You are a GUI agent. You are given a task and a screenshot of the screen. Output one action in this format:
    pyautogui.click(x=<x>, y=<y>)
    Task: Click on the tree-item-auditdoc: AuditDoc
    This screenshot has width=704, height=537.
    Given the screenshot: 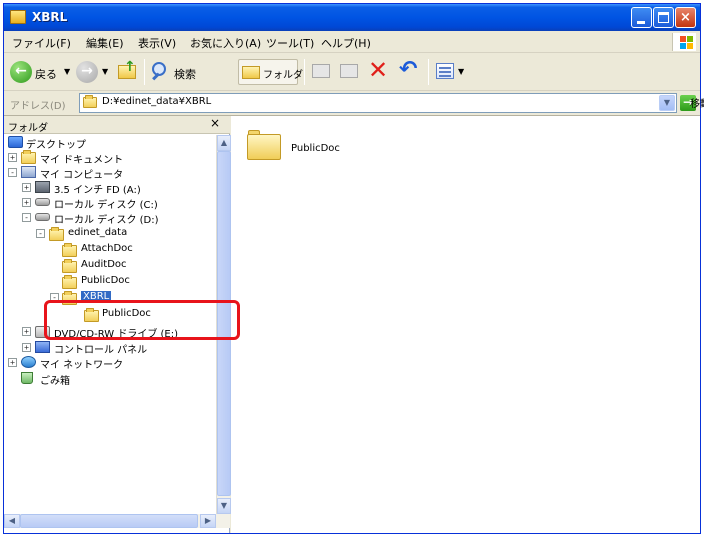 What is the action you would take?
    pyautogui.click(x=110, y=266)
    